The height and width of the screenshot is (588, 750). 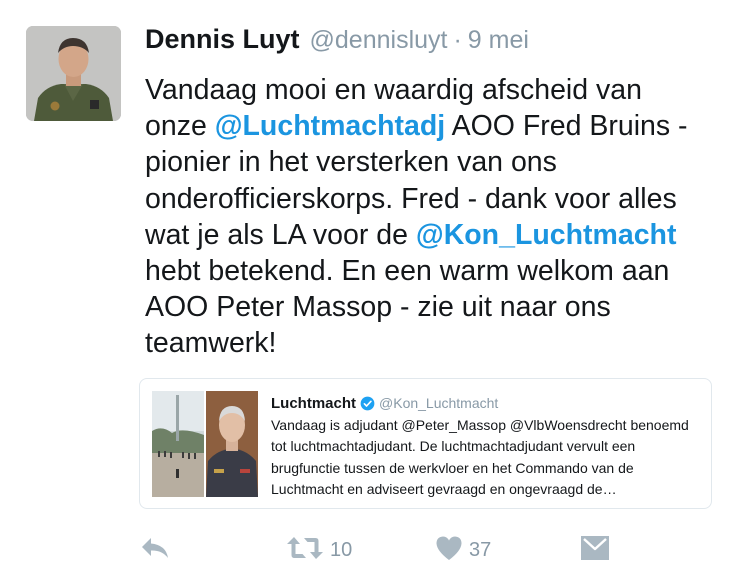 What do you see at coordinates (180, 126) in the screenshot?
I see `tweet-text-segment: onze` at bounding box center [180, 126].